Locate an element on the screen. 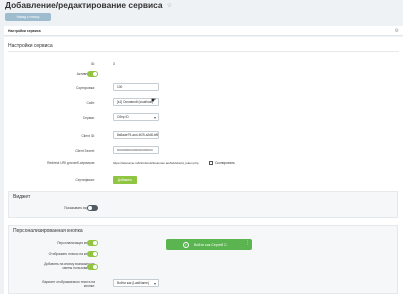  copy-button: Скопировать is located at coordinates (222, 163).